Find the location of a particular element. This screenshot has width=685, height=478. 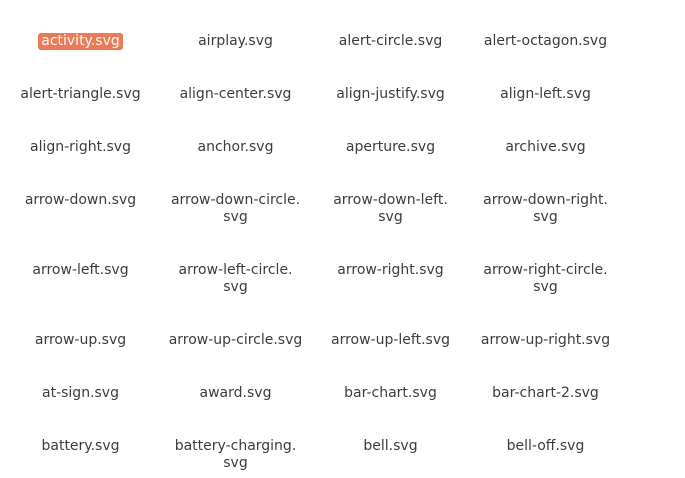

file-item: airplay.svg is located at coordinates (235, 41).